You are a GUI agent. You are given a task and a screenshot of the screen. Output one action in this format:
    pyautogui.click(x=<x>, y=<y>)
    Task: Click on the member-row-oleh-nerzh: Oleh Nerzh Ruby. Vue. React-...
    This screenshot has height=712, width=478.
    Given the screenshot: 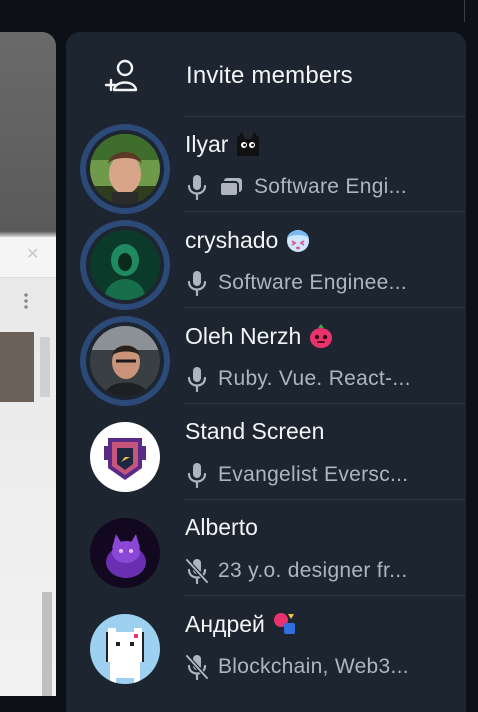 What is the action you would take?
    pyautogui.click(x=266, y=357)
    